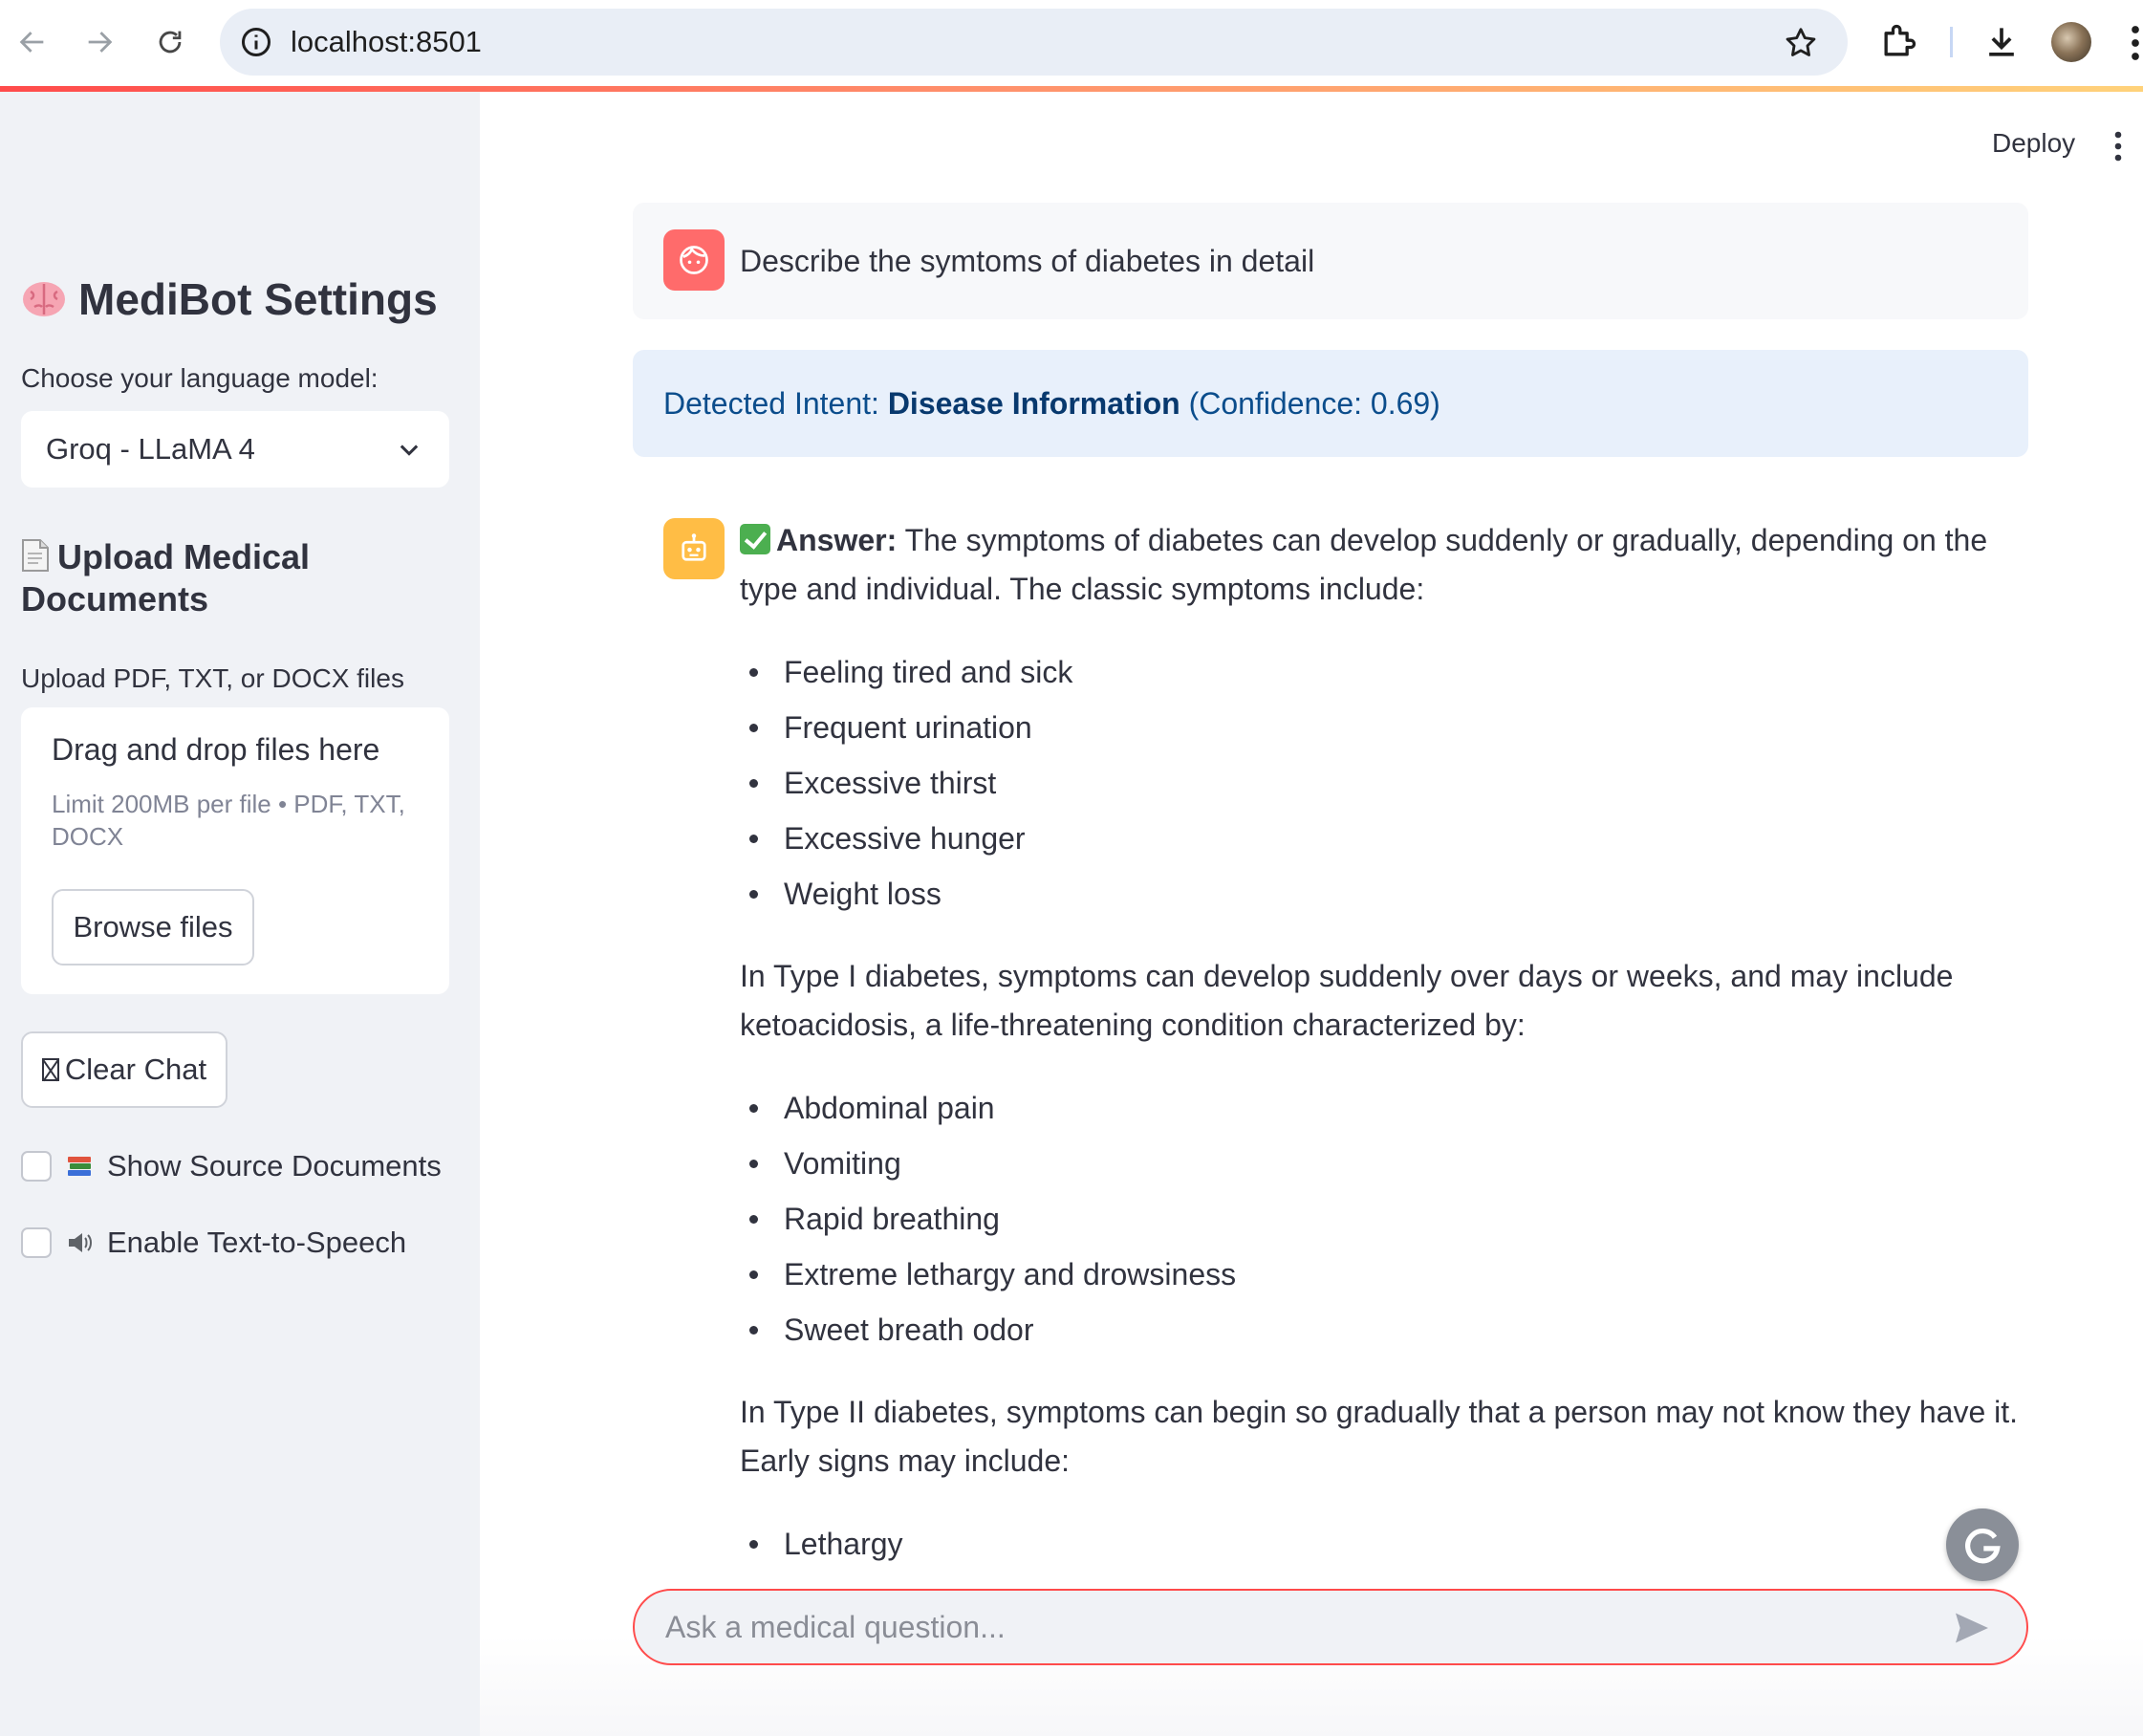 The width and height of the screenshot is (2143, 1736). I want to click on list-item: Abdominal pain, so click(1385, 1108).